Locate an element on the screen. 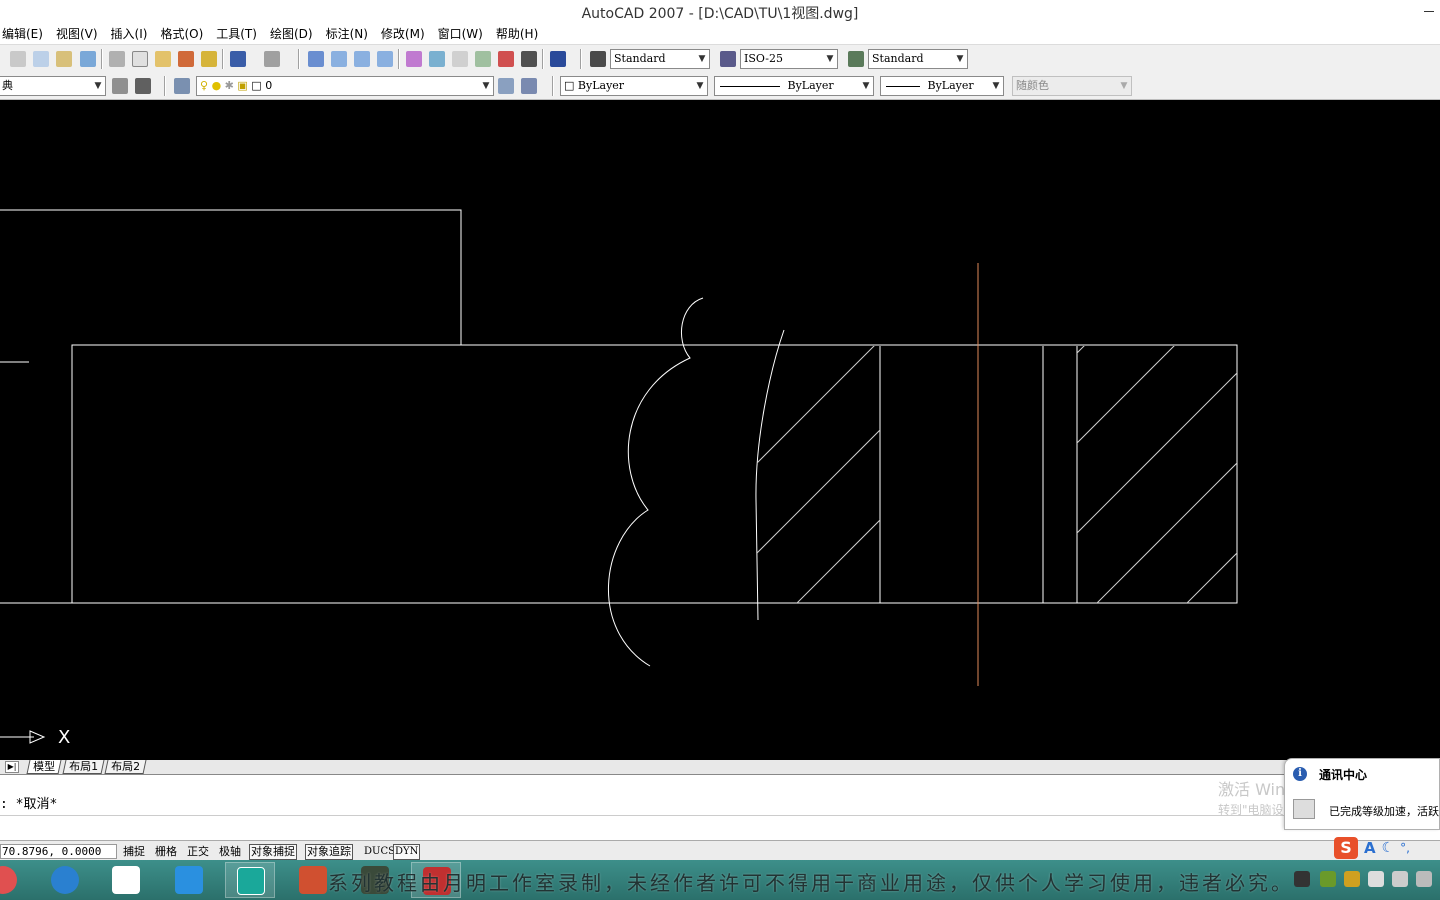 The height and width of the screenshot is (900, 1440). sogou-ime-icon: S is located at coordinates (1346, 848).